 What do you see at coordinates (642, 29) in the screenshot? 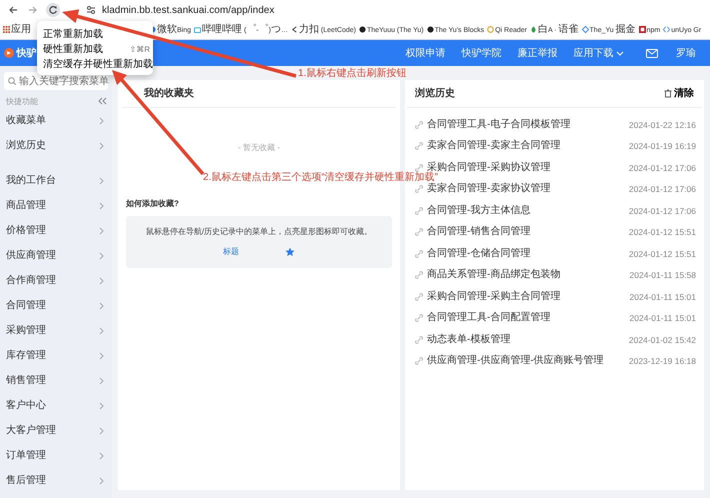
I see `npm-square-icon` at bounding box center [642, 29].